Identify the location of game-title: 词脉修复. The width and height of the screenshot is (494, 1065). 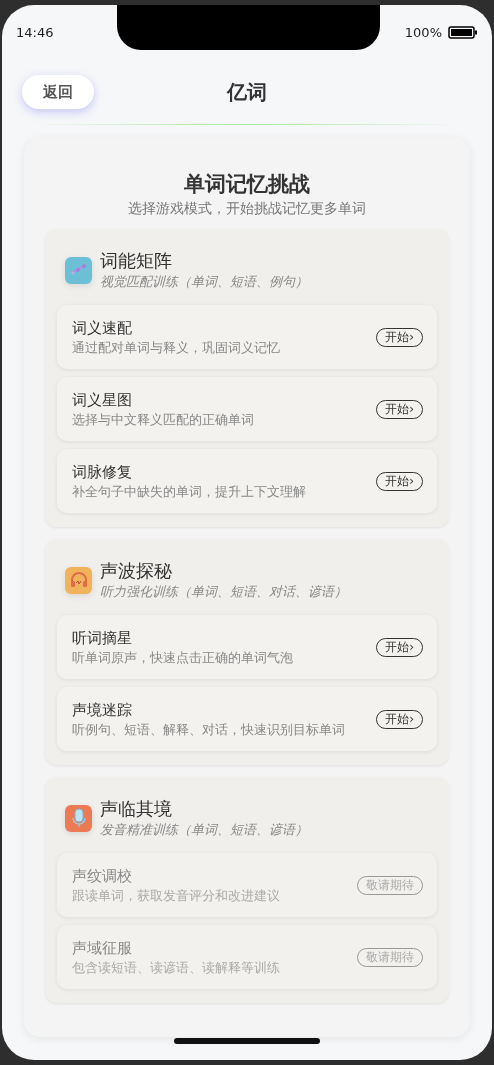
(102, 472).